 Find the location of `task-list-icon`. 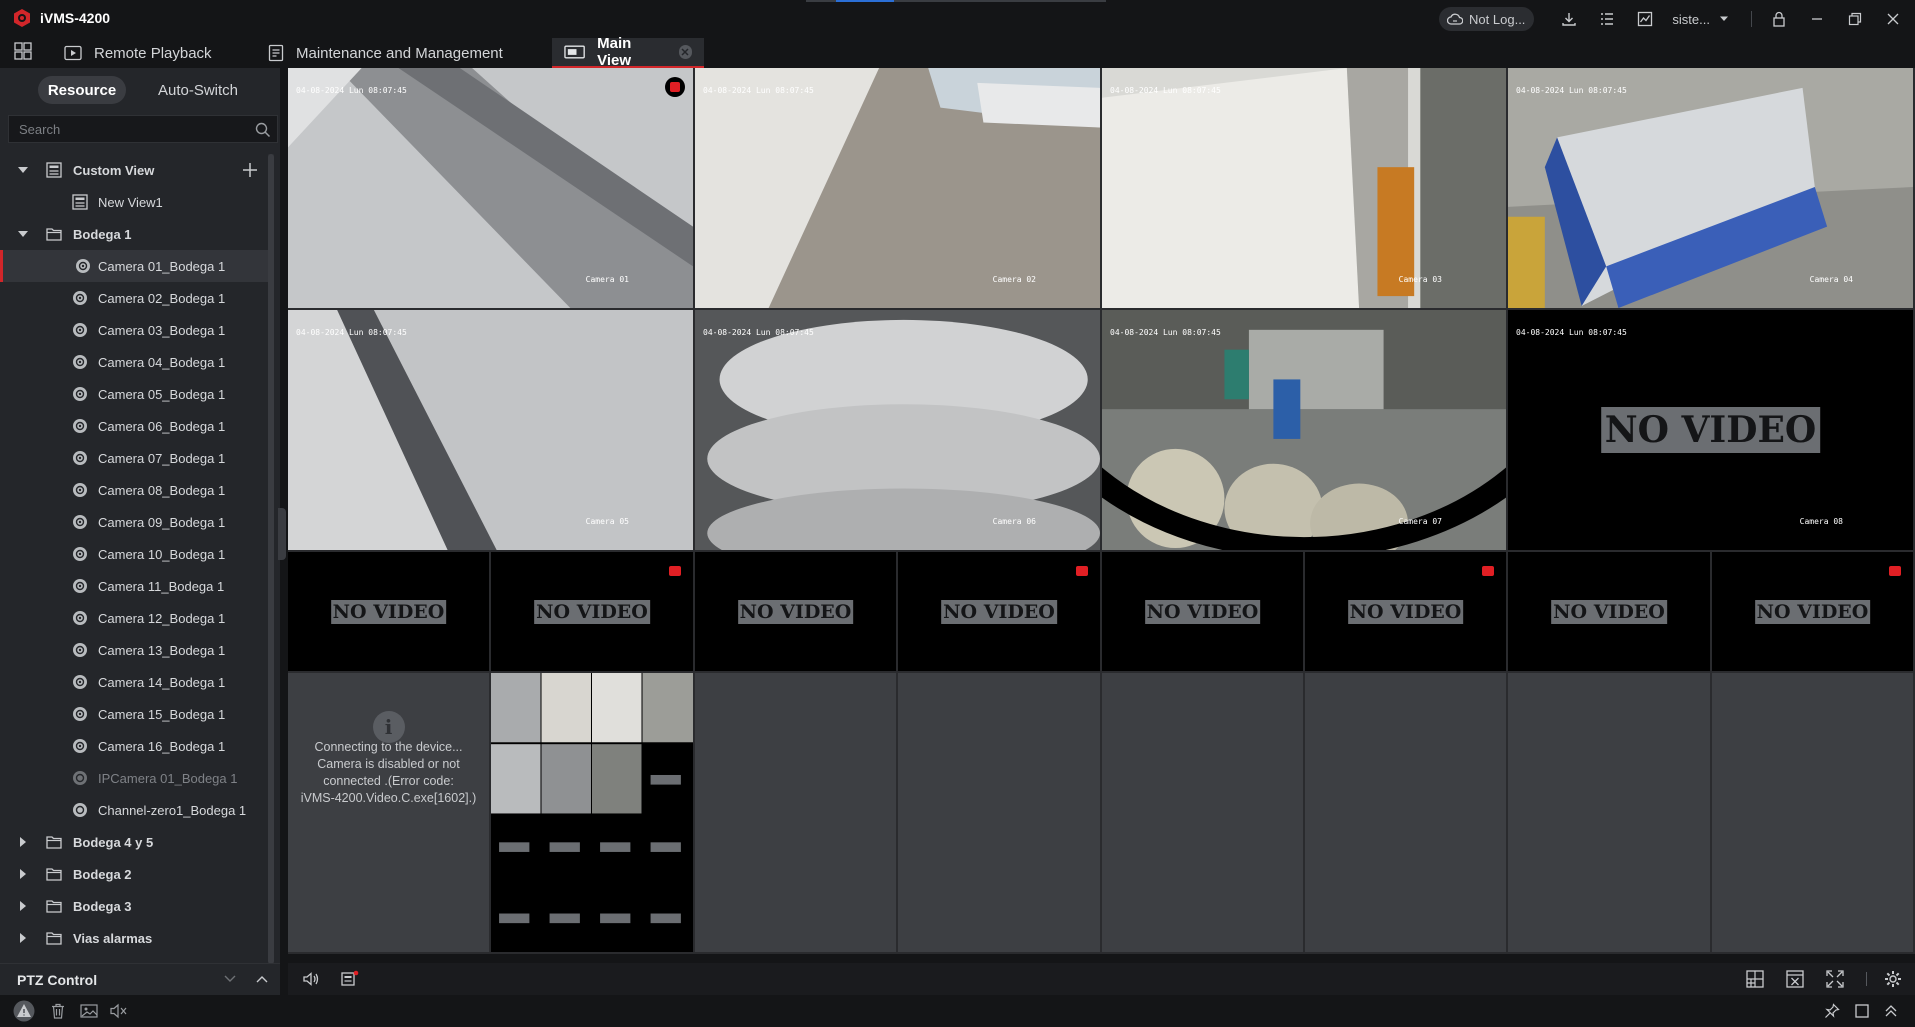

task-list-icon is located at coordinates (1607, 19).